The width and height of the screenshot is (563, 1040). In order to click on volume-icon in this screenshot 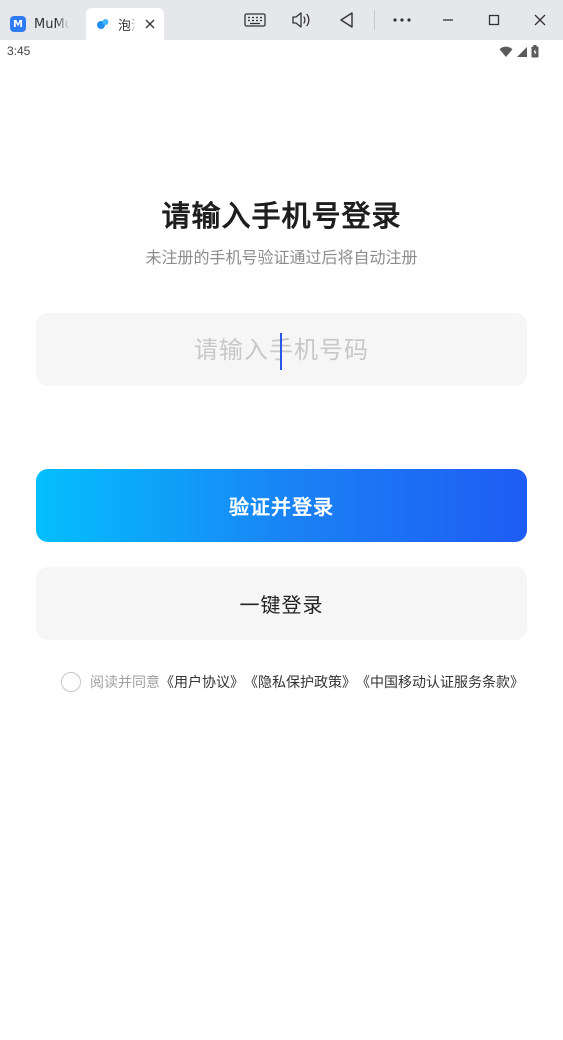, I will do `click(301, 20)`.